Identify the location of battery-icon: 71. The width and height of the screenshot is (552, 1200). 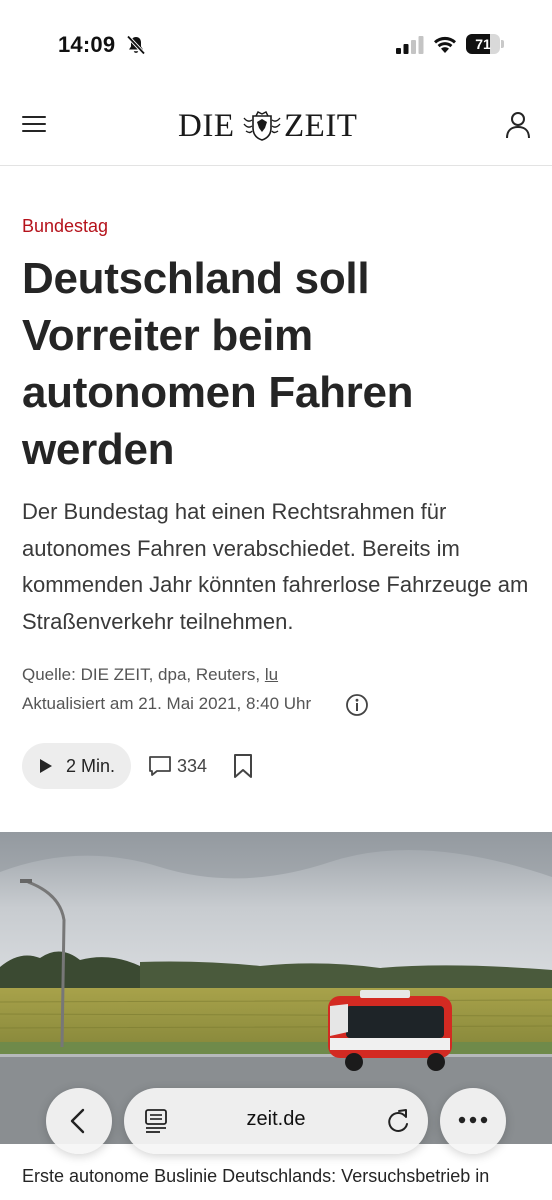
(485, 44).